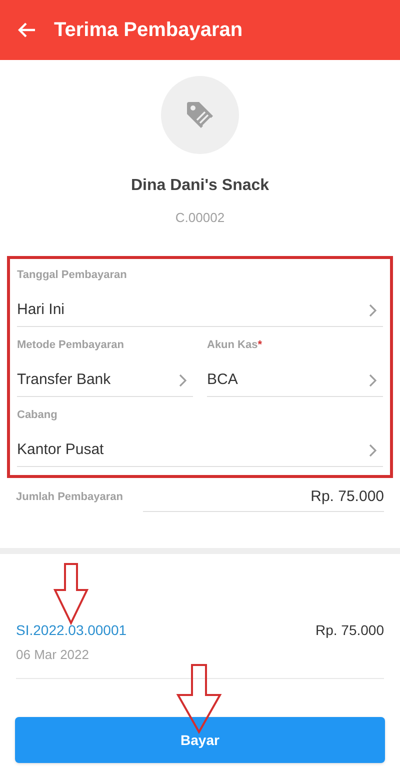  What do you see at coordinates (260, 346) in the screenshot?
I see `required-mark: *` at bounding box center [260, 346].